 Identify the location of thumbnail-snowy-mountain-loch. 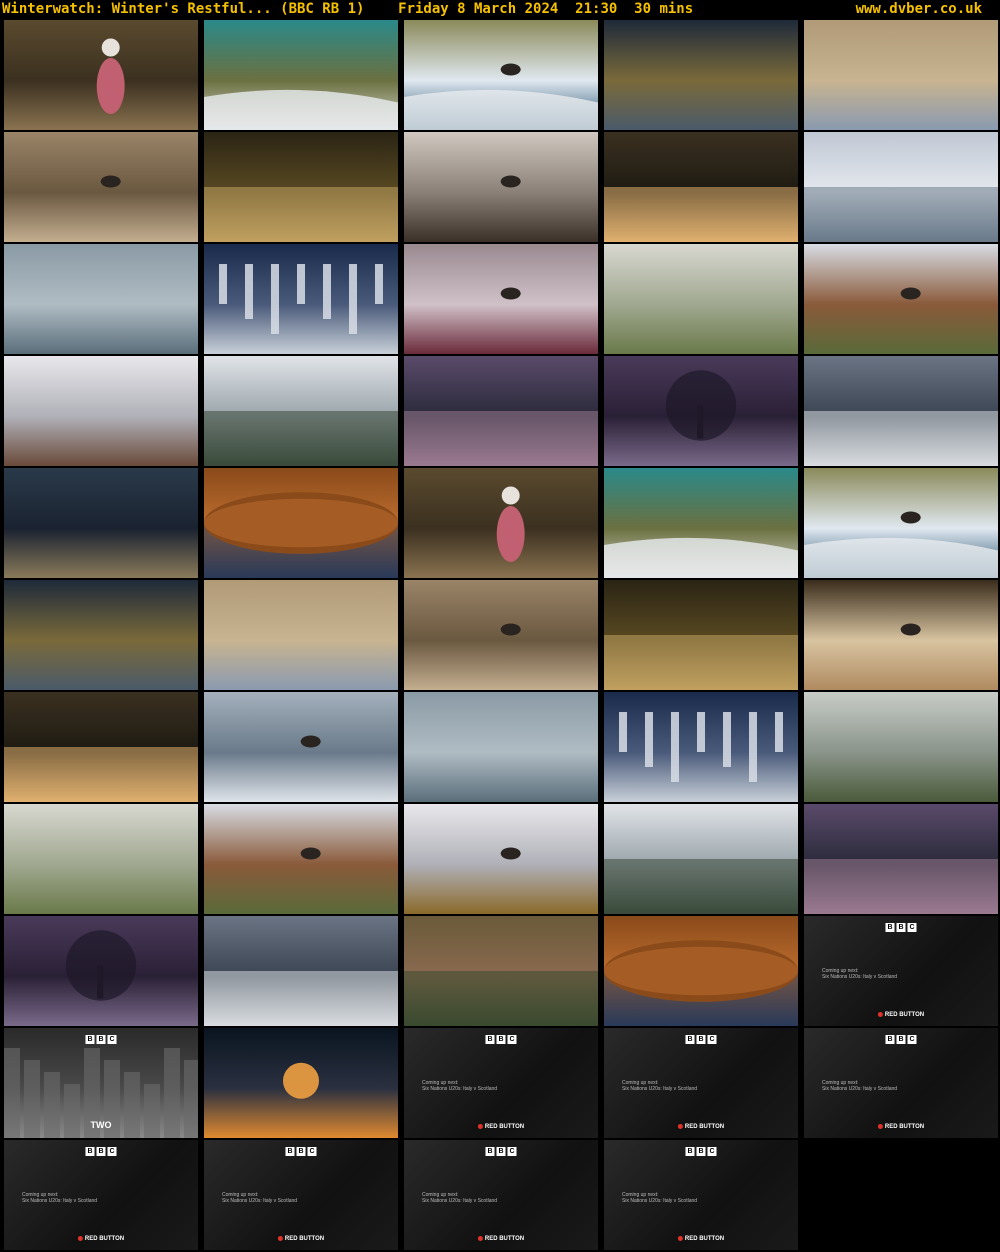
(901, 187).